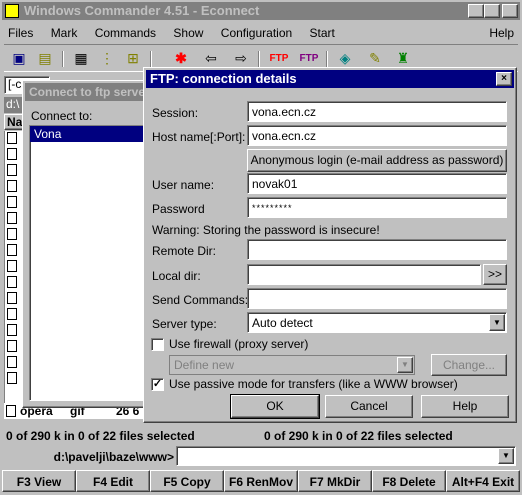 The height and width of the screenshot is (495, 522). What do you see at coordinates (506, 456) in the screenshot?
I see `command-history-dropdown: ▼` at bounding box center [506, 456].